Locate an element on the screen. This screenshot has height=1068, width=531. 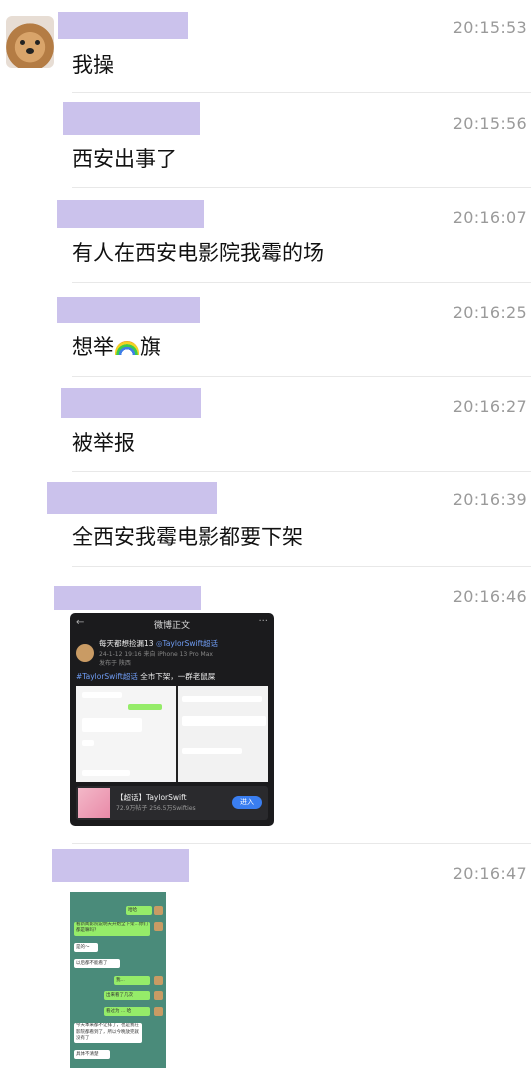
message-text-part: 想举 is located at coordinates (93, 347).